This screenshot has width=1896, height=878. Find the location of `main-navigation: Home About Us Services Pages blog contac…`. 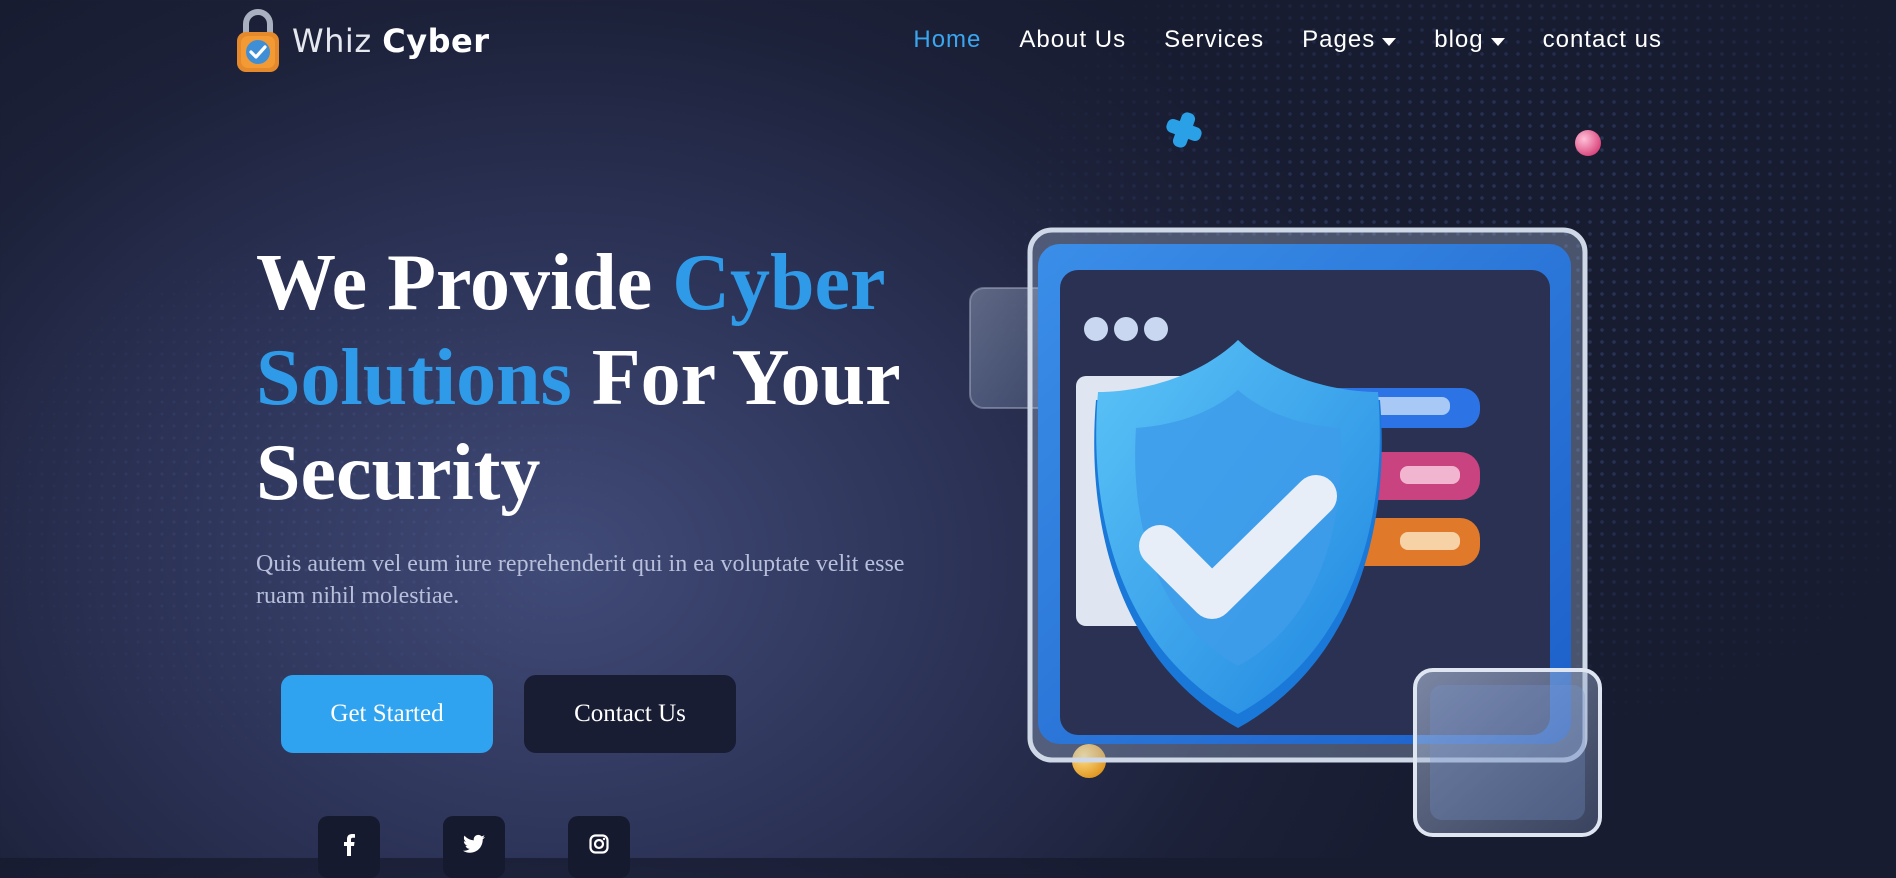

main-navigation: Home About Us Services Pages blog contac… is located at coordinates (1268, 40).